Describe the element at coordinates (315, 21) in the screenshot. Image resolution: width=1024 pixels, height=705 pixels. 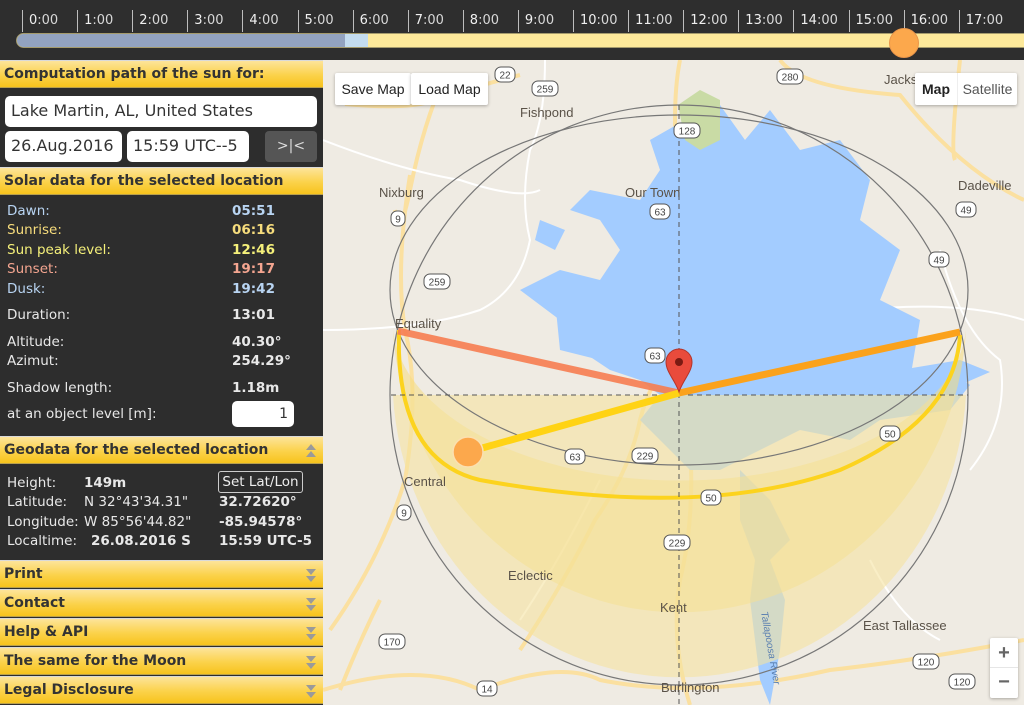
I see `timeline-tick: 5:00` at that location.